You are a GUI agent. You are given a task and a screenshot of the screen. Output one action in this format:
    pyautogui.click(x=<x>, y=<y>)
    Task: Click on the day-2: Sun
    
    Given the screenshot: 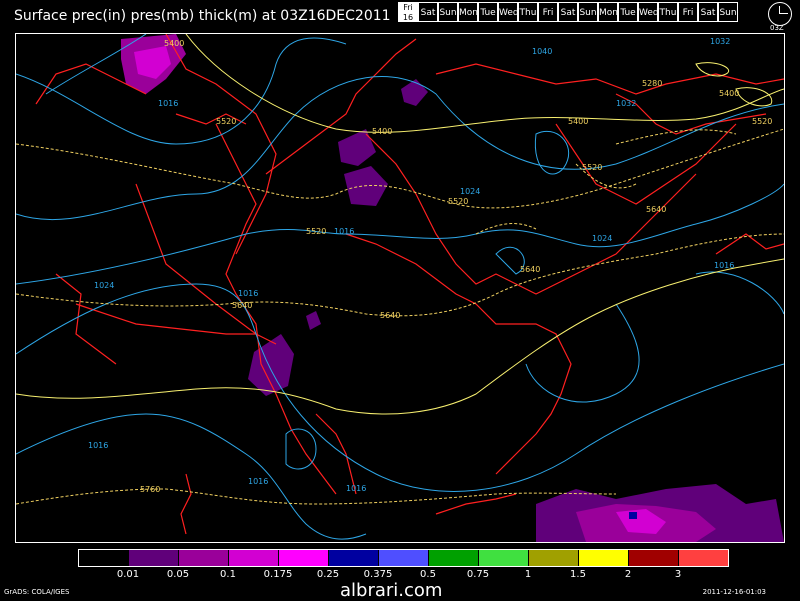 What is the action you would take?
    pyautogui.click(x=448, y=12)
    